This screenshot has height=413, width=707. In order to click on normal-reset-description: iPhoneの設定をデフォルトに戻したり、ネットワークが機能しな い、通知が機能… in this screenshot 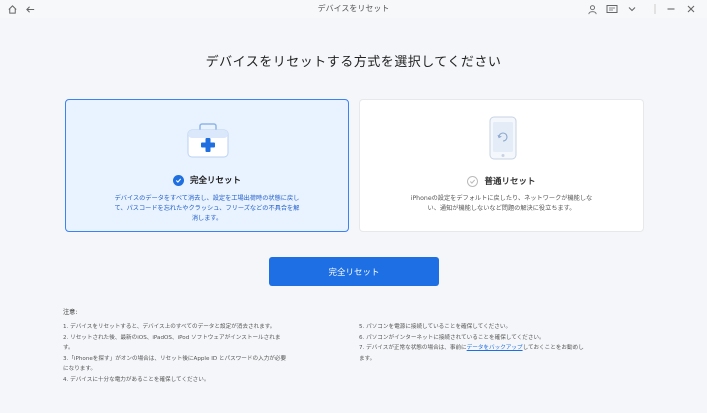, I will do `click(501, 204)`.